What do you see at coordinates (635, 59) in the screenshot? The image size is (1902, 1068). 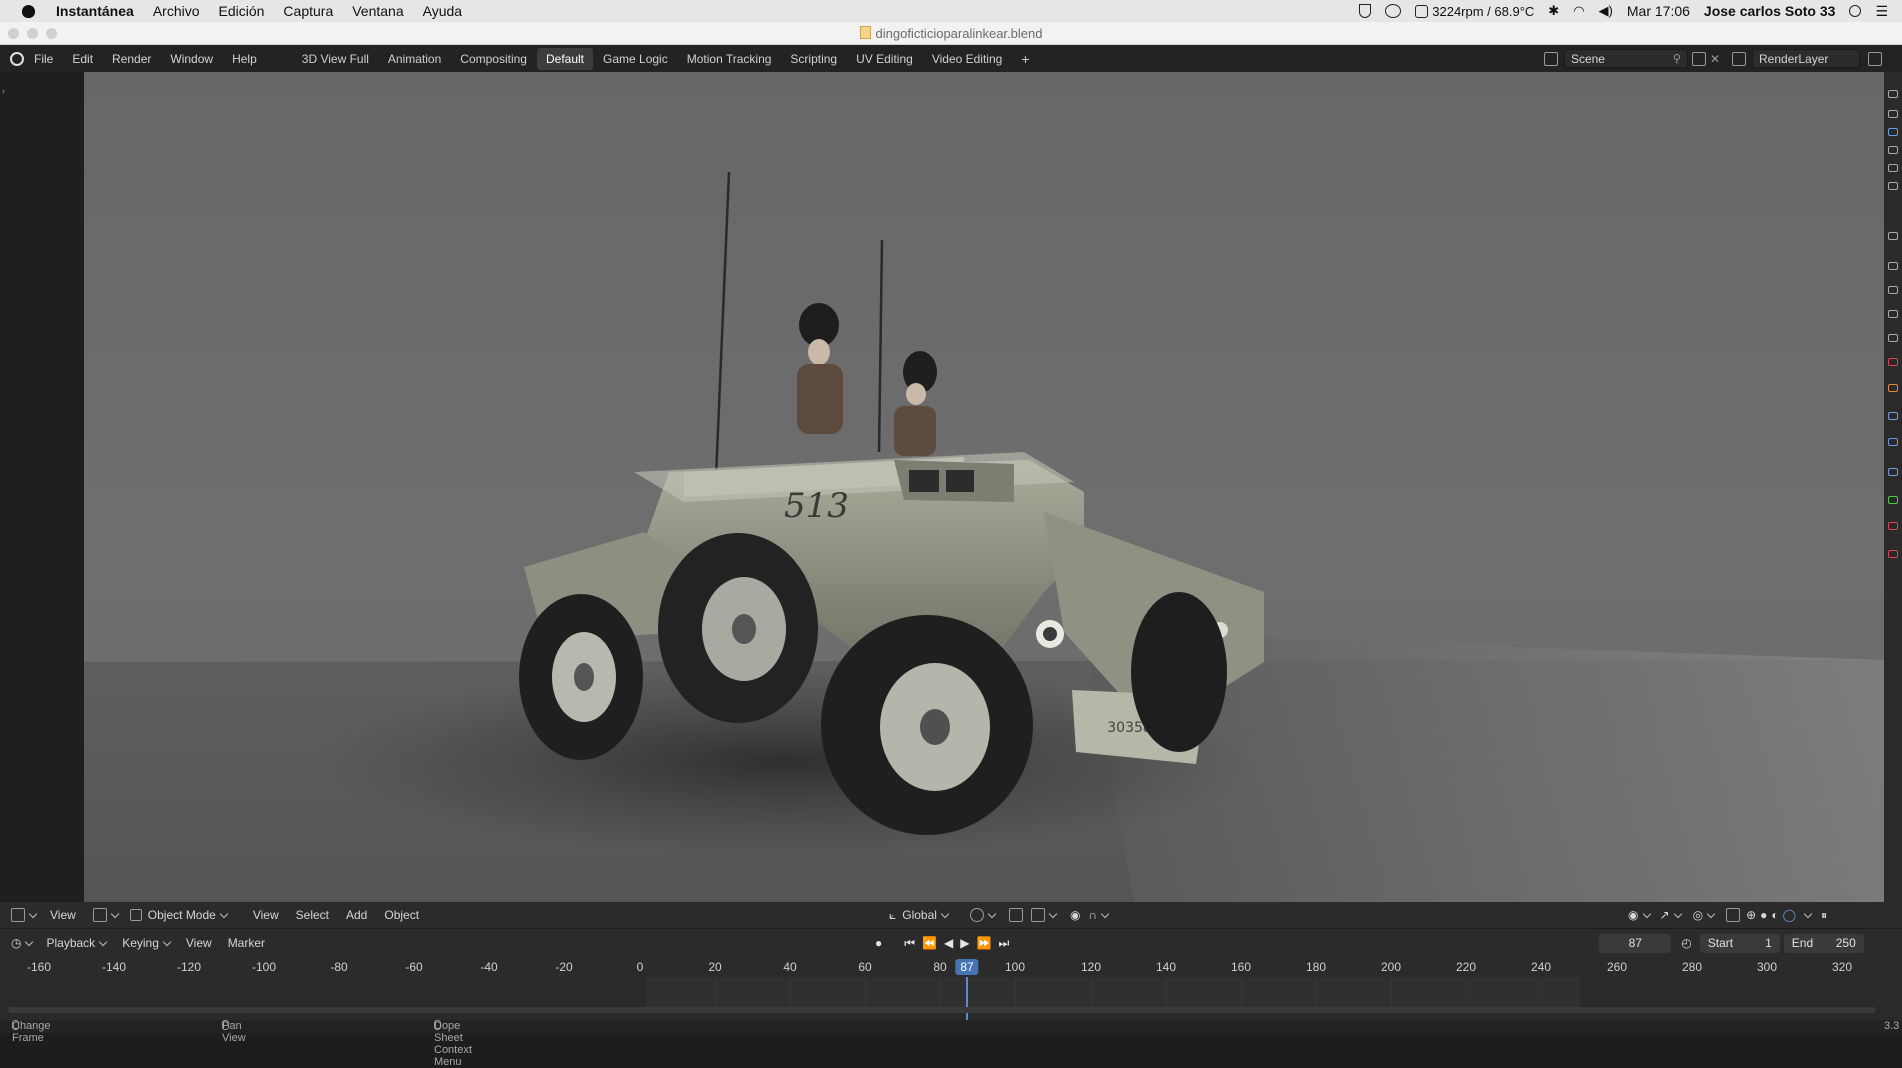 I see `tab-game-logic: Game Logic` at bounding box center [635, 59].